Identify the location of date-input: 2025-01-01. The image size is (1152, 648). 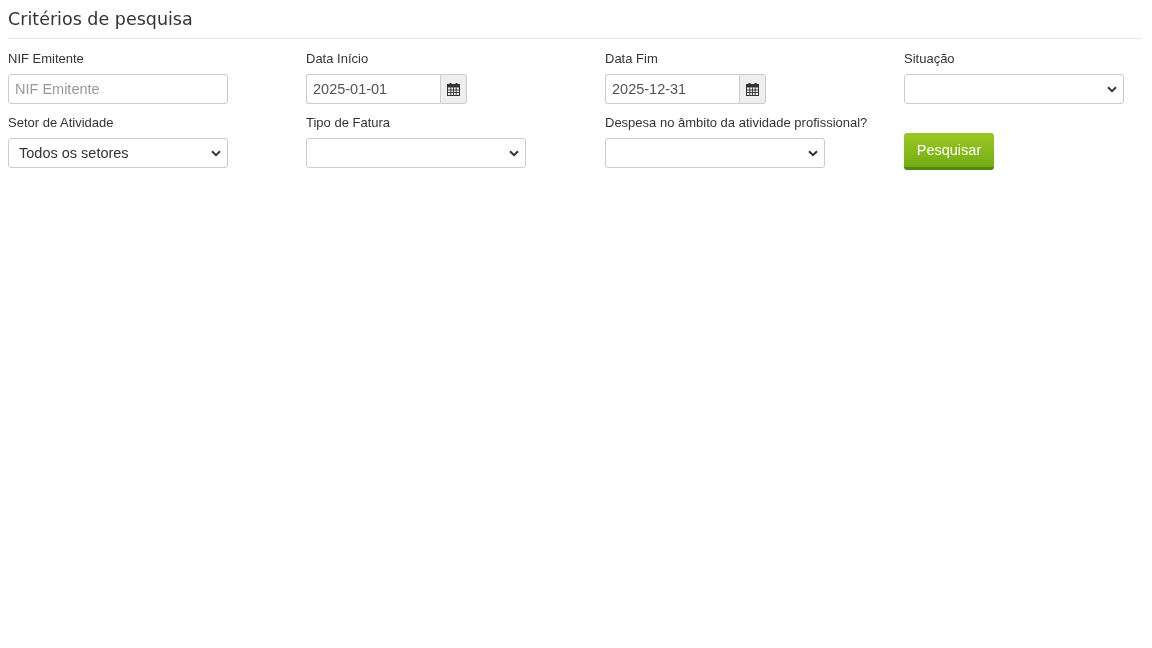
(373, 89).